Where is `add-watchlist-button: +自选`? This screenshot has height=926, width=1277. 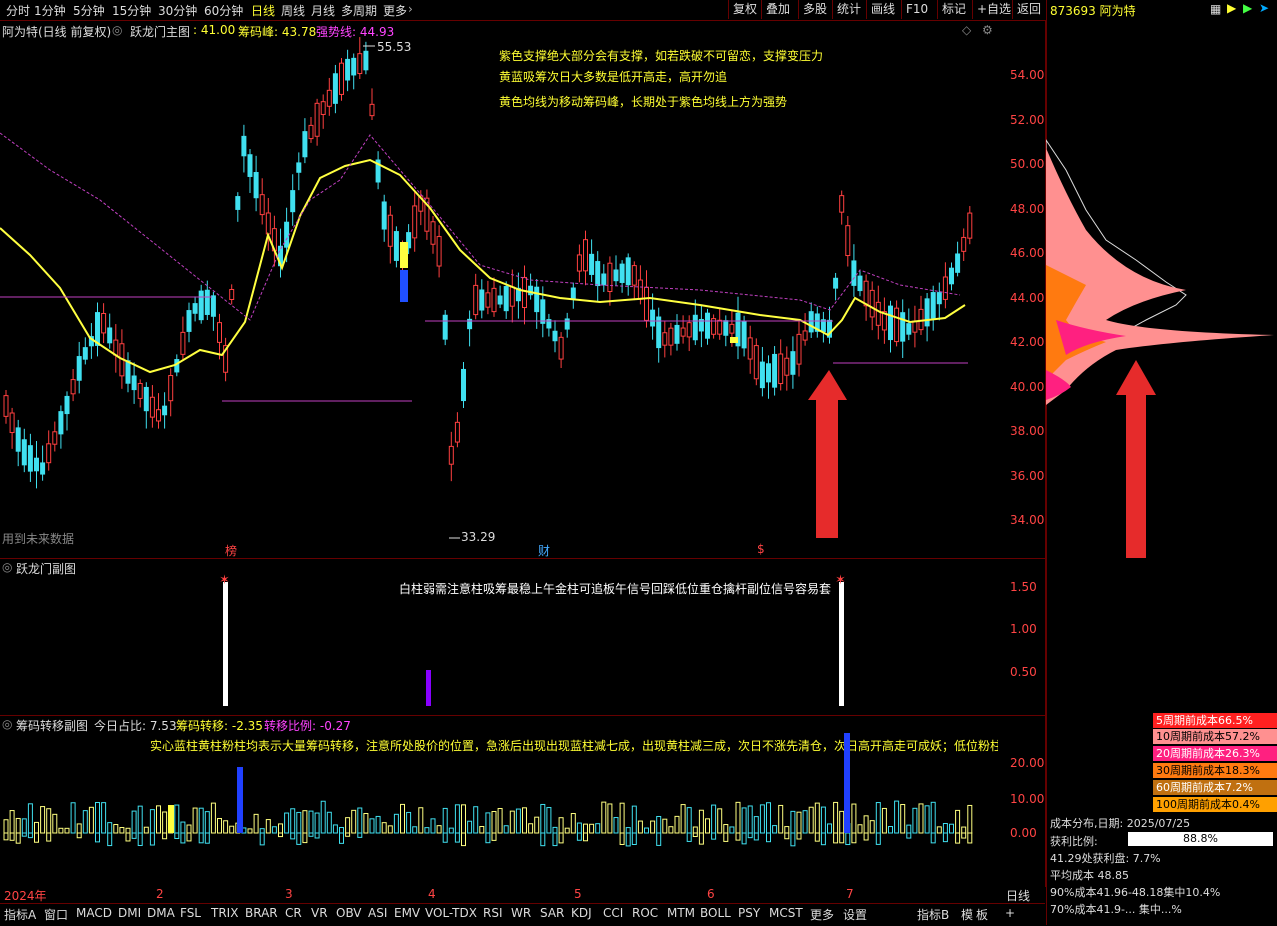
add-watchlist-button: +自选 is located at coordinates (993, 9).